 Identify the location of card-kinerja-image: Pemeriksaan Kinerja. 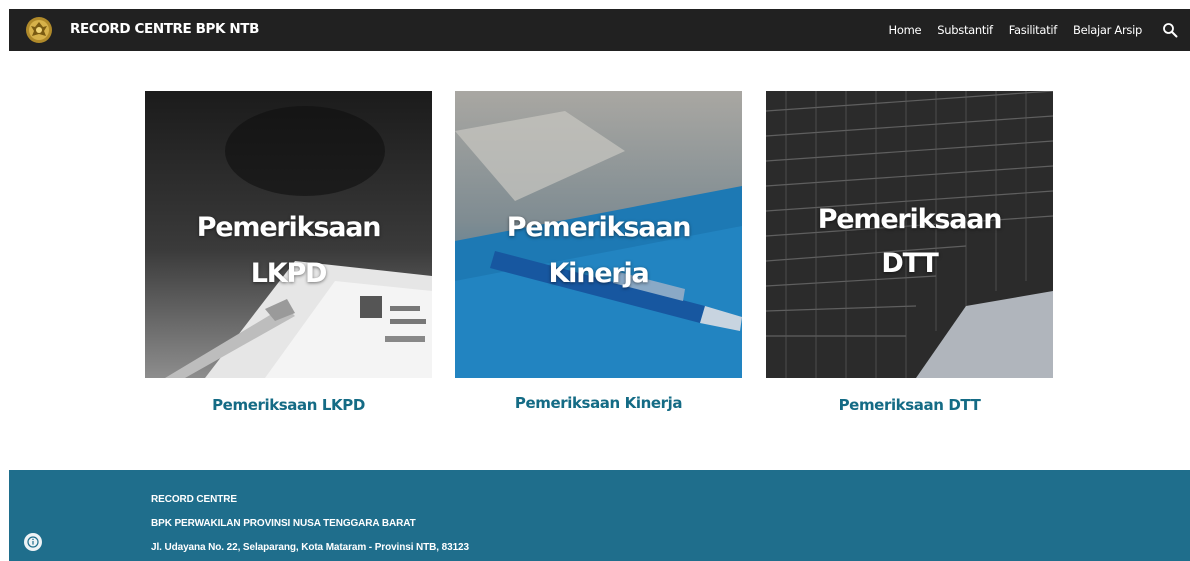
(598, 234).